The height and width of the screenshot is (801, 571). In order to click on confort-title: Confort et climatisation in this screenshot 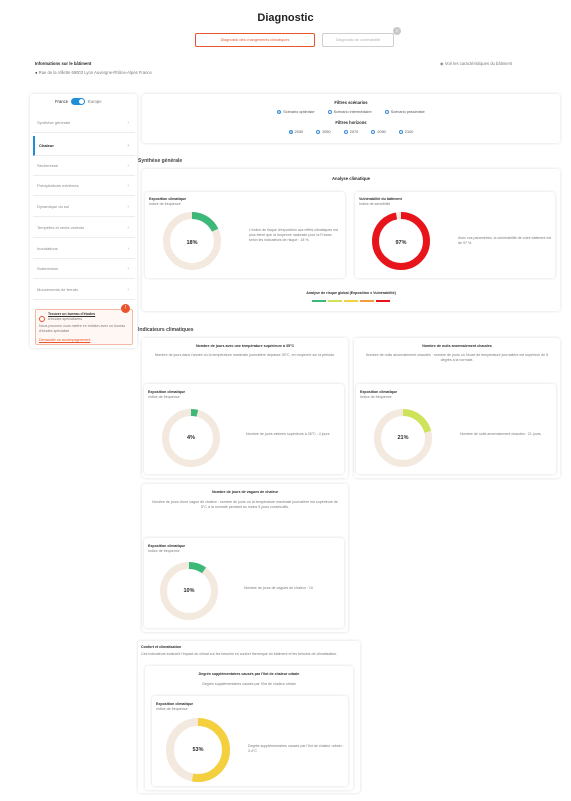, I will do `click(161, 647)`.